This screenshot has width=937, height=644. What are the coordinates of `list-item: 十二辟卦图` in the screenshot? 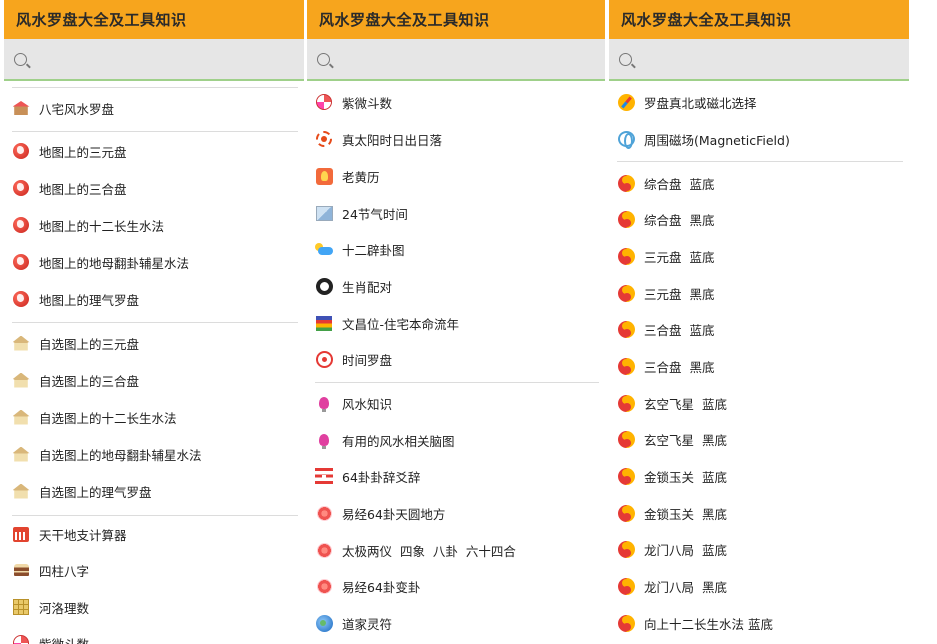 It's located at (457, 249).